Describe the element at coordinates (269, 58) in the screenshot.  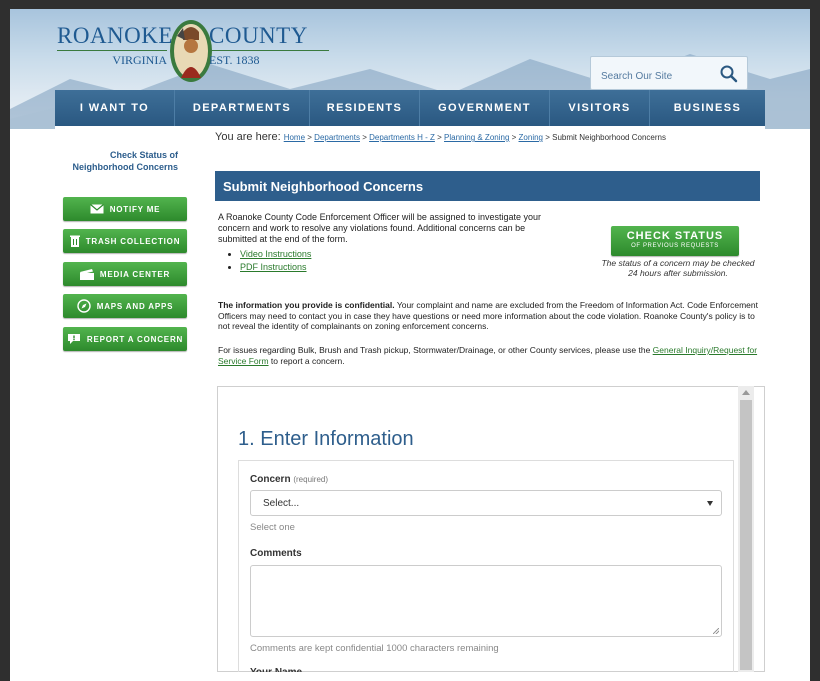
I see `logo-right-sub: EST. 1838` at that location.